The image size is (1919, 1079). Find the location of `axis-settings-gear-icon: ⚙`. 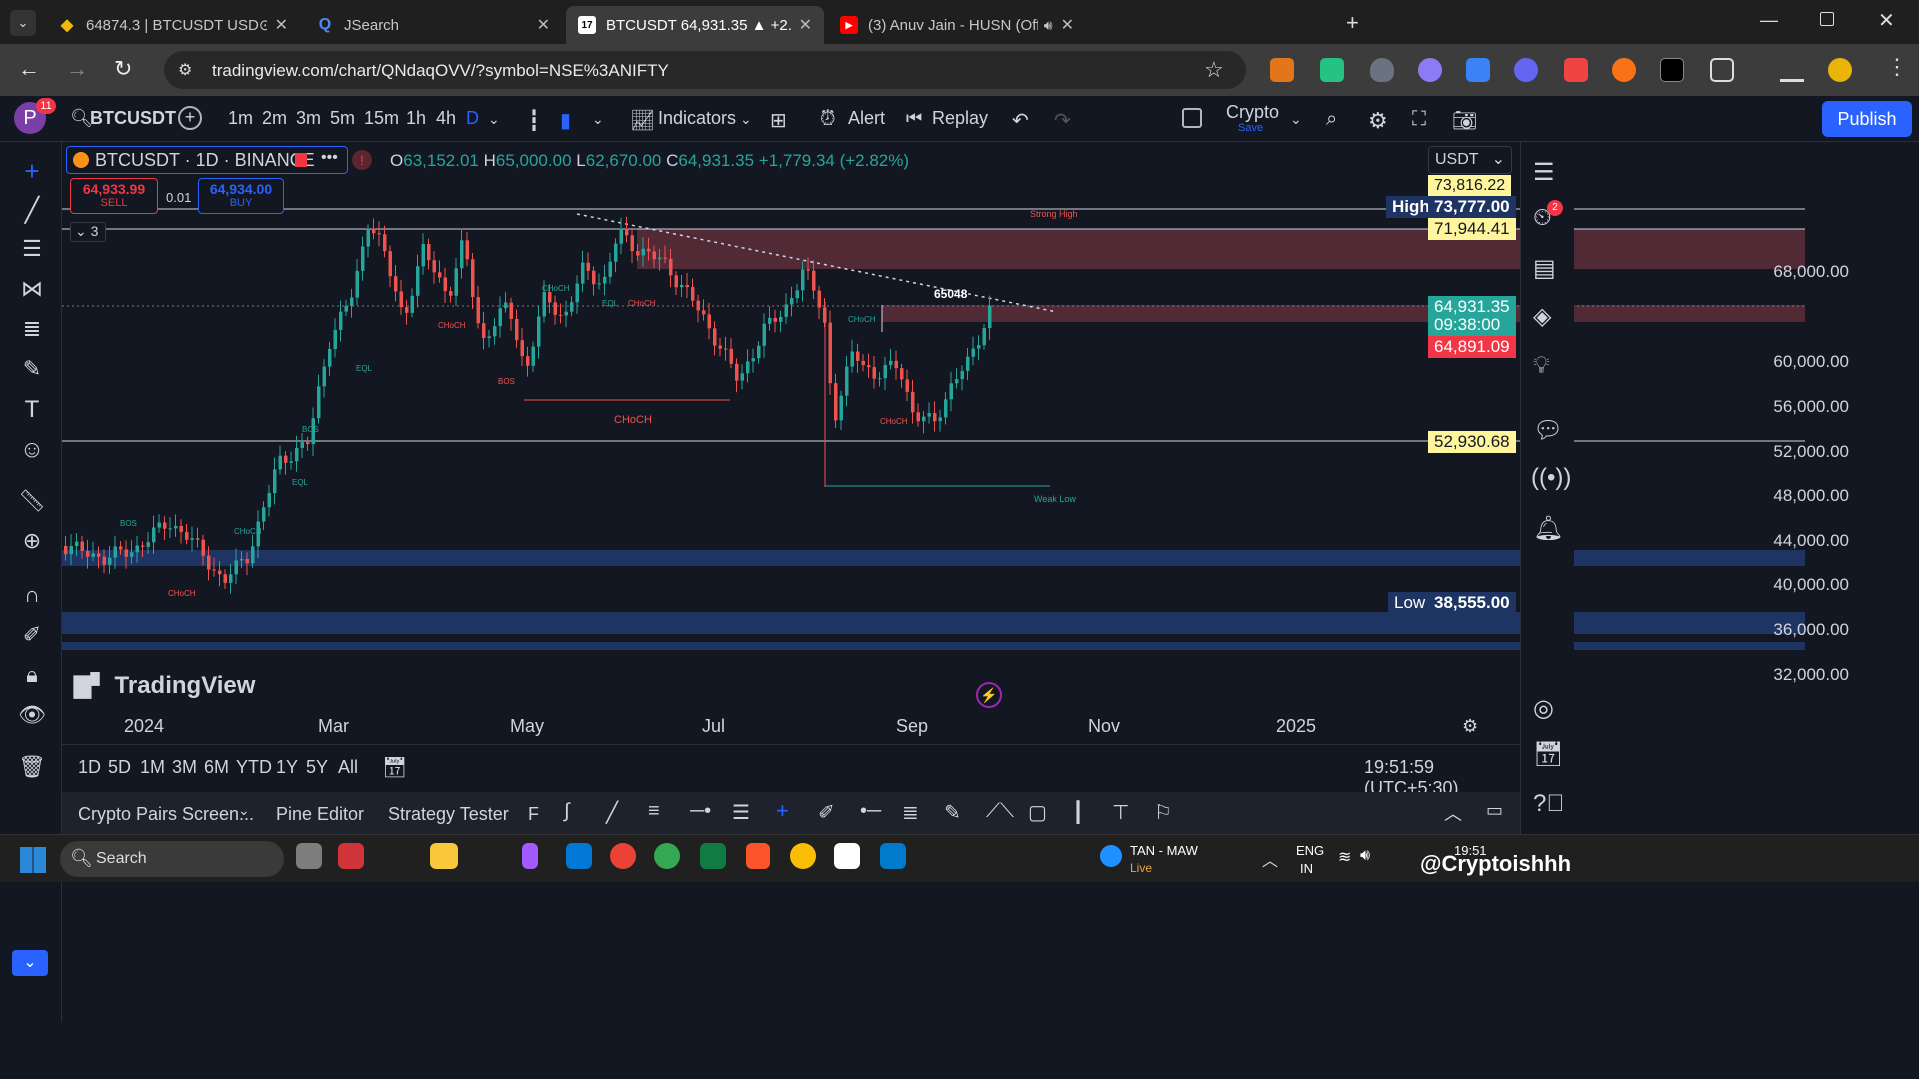

axis-settings-gear-icon: ⚙ is located at coordinates (1470, 726).